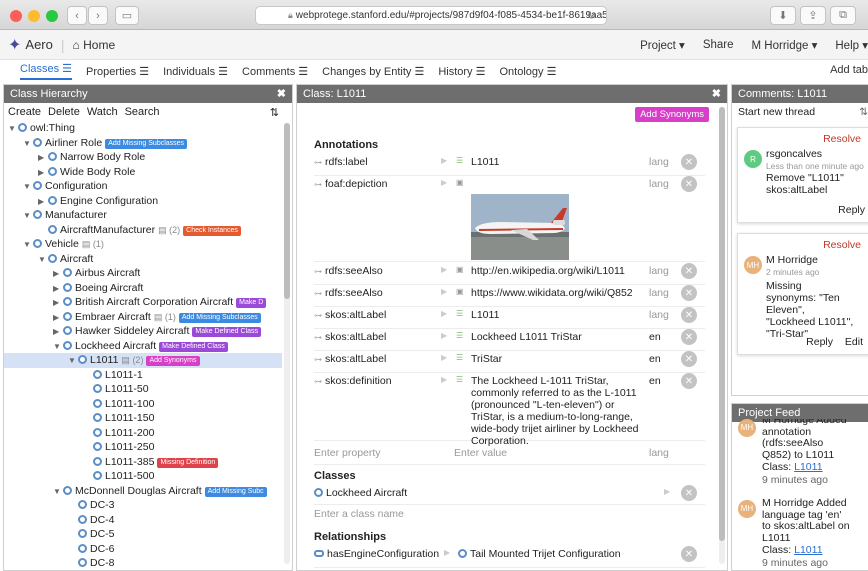 Image resolution: width=868 pixels, height=571 pixels. Describe the element at coordinates (143, 534) in the screenshot. I see `tree-node: DC-5` at that location.